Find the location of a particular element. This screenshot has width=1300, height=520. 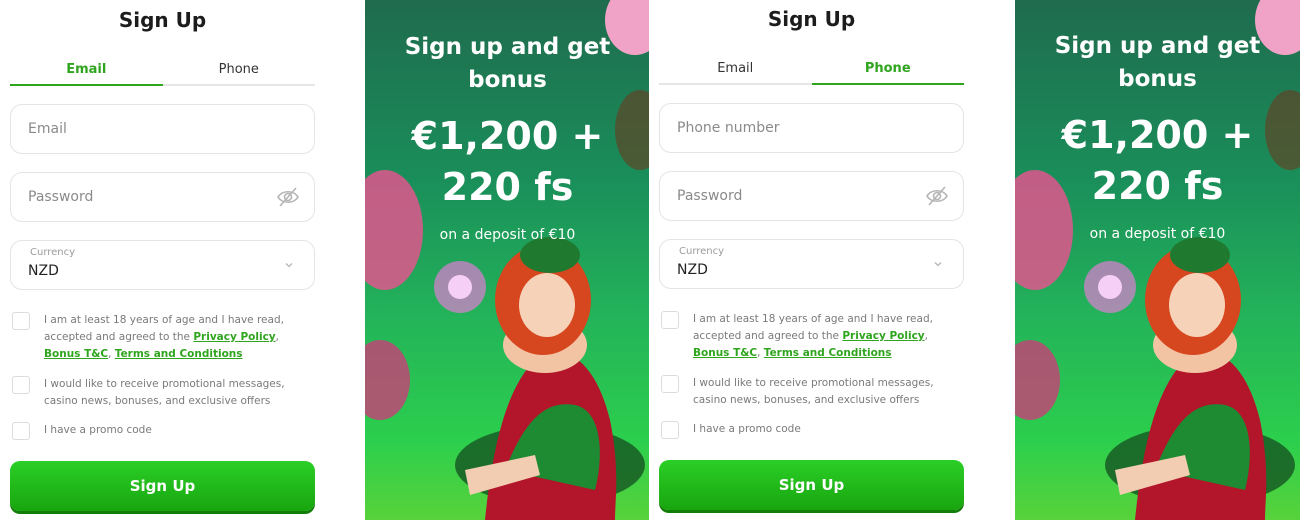

phone-field is located at coordinates (811, 128).